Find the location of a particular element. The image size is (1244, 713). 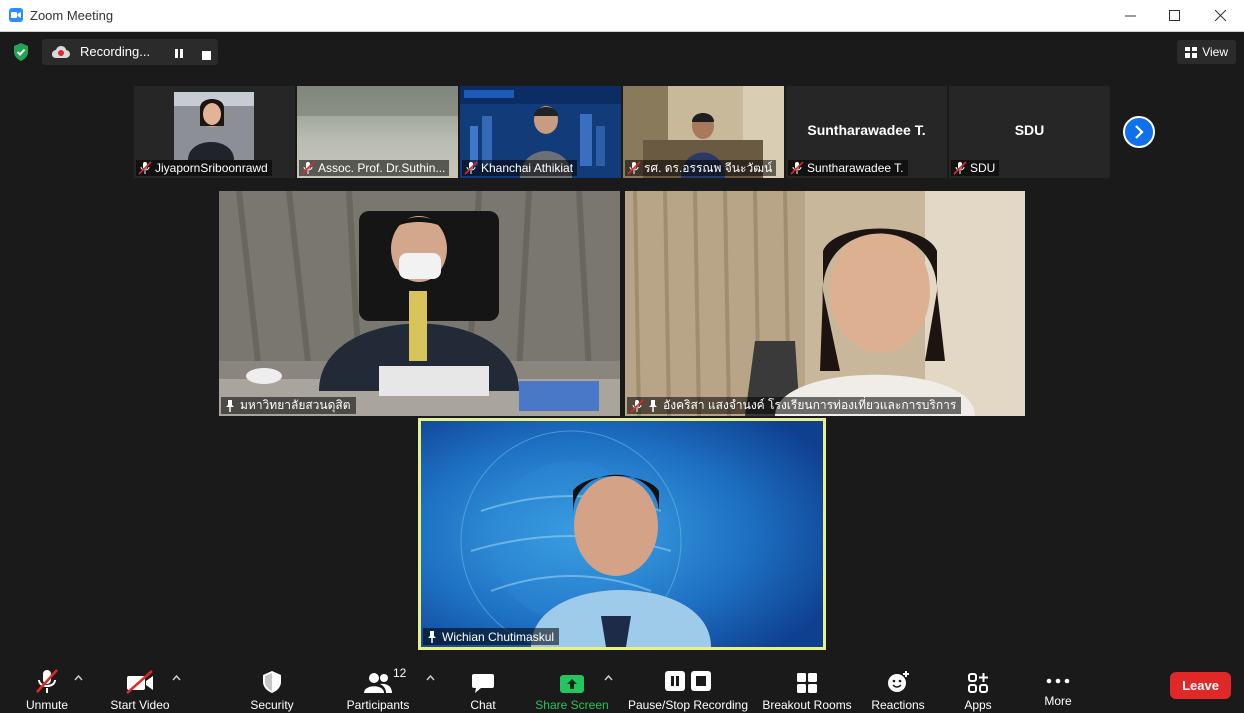

share-options-chevron-icon is located at coordinates (608, 677).